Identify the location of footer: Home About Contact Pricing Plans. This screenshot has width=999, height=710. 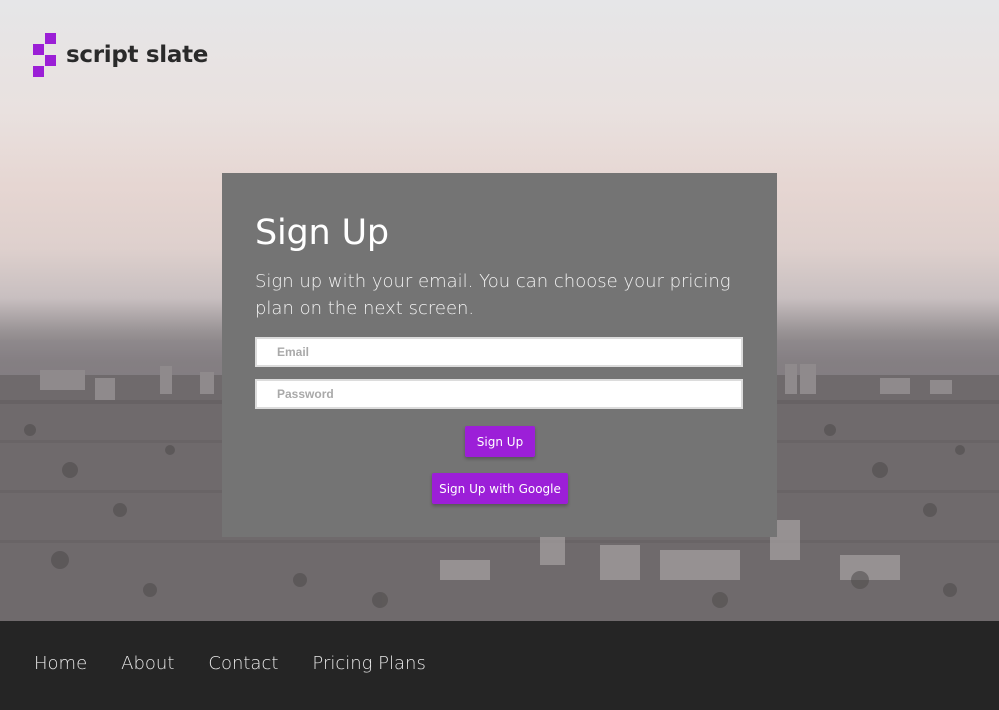
(499, 665).